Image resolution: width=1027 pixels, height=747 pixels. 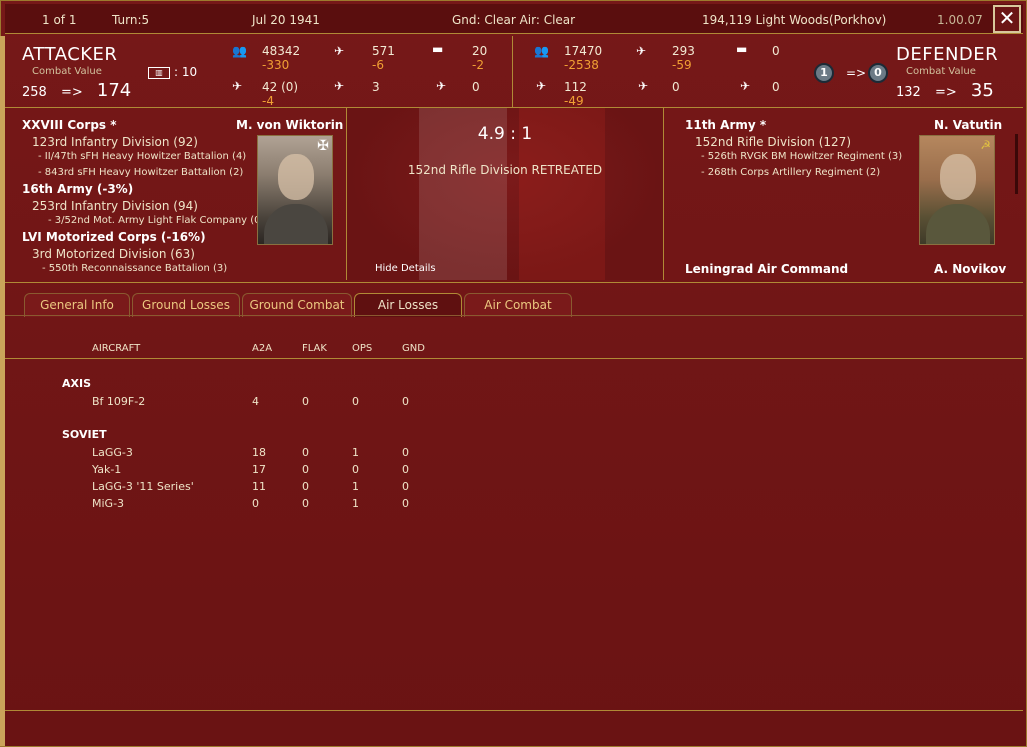 What do you see at coordinates (59, 20) in the screenshot?
I see `page-indicator: 1 of 1` at bounding box center [59, 20].